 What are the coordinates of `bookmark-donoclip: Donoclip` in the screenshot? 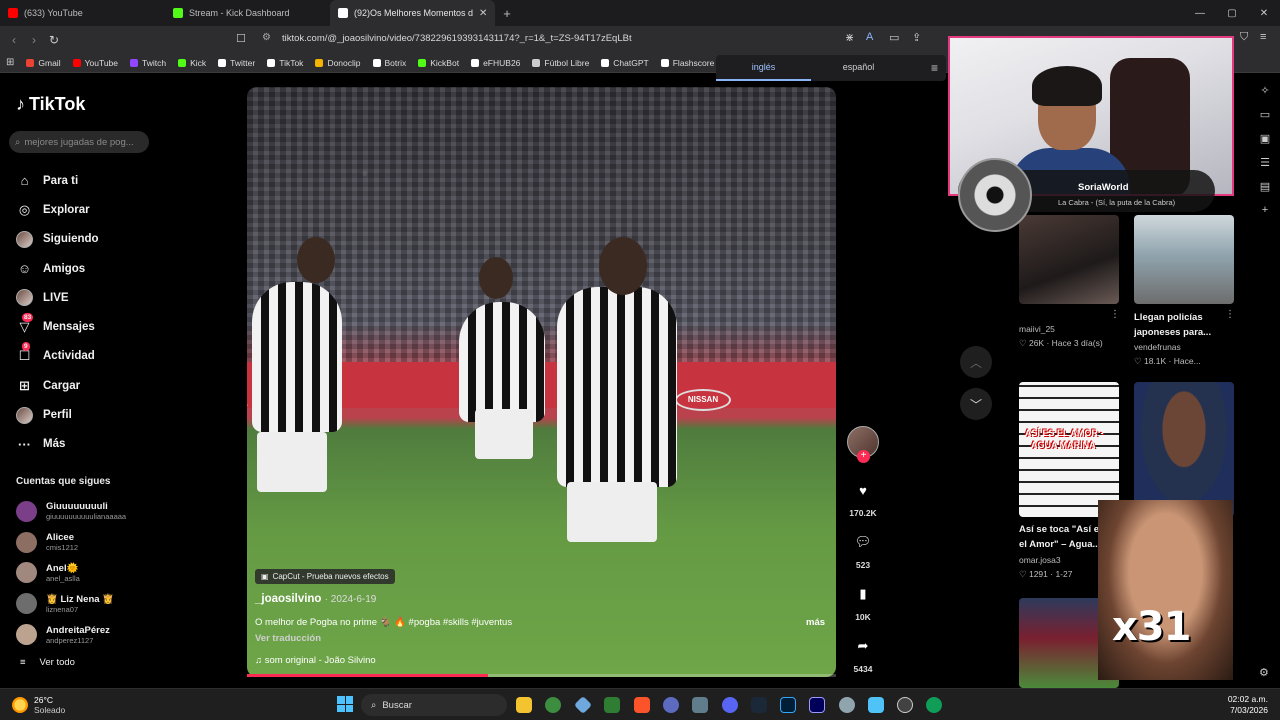 It's located at (338, 63).